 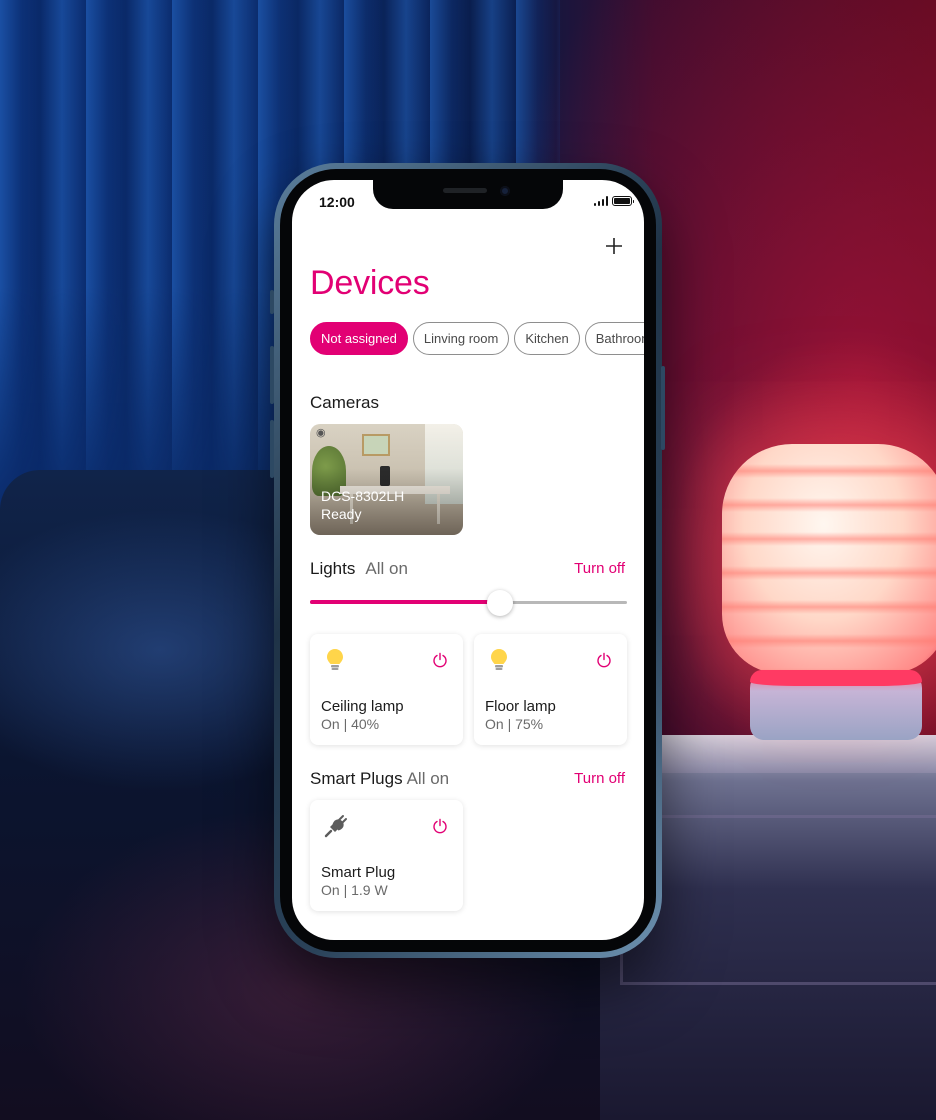 What do you see at coordinates (344, 402) in the screenshot?
I see `cameras-section-title: Cameras` at bounding box center [344, 402].